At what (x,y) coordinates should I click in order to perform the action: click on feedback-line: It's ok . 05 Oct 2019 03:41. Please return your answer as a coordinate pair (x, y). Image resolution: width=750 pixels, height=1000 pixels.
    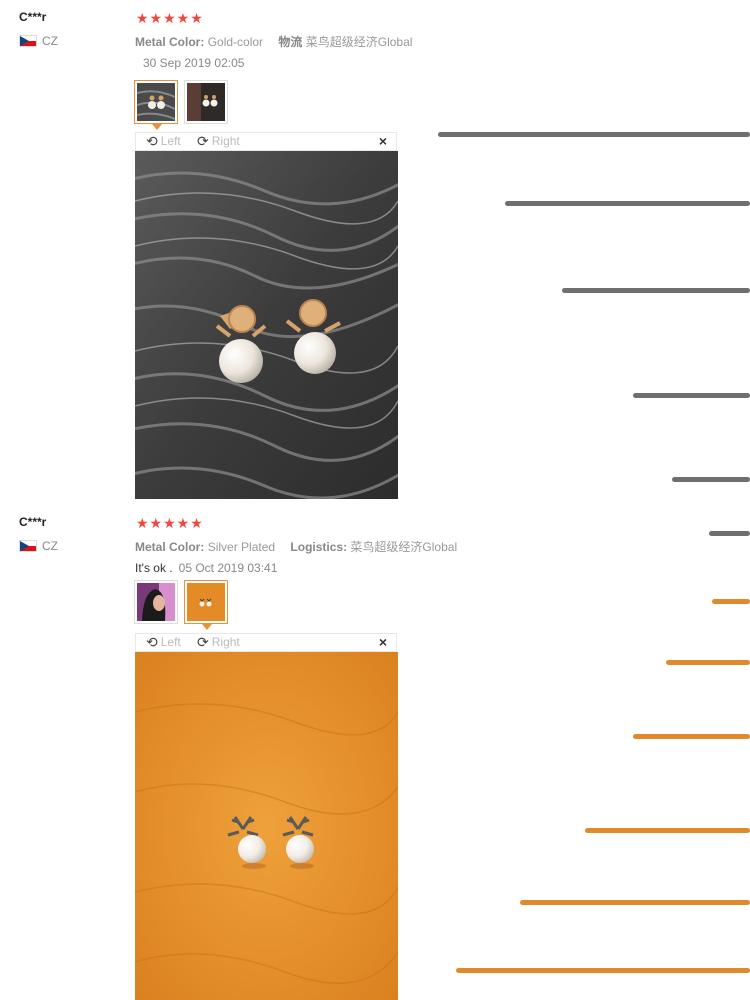
    Looking at the image, I should click on (206, 568).